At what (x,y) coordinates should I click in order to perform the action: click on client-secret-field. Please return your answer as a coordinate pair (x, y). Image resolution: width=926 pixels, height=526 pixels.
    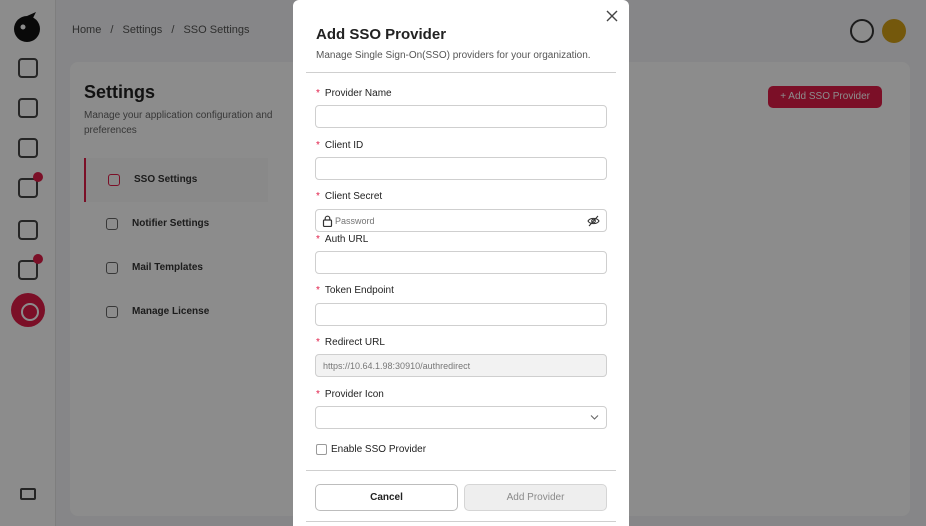
    Looking at the image, I should click on (461, 220).